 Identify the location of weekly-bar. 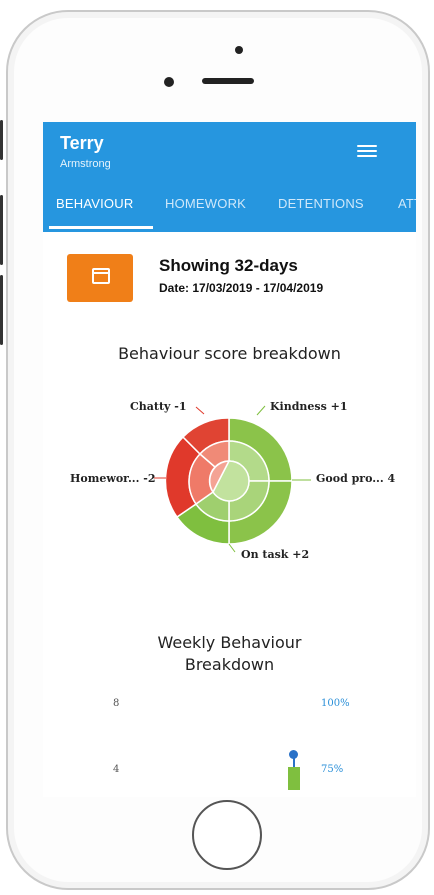
(294, 778).